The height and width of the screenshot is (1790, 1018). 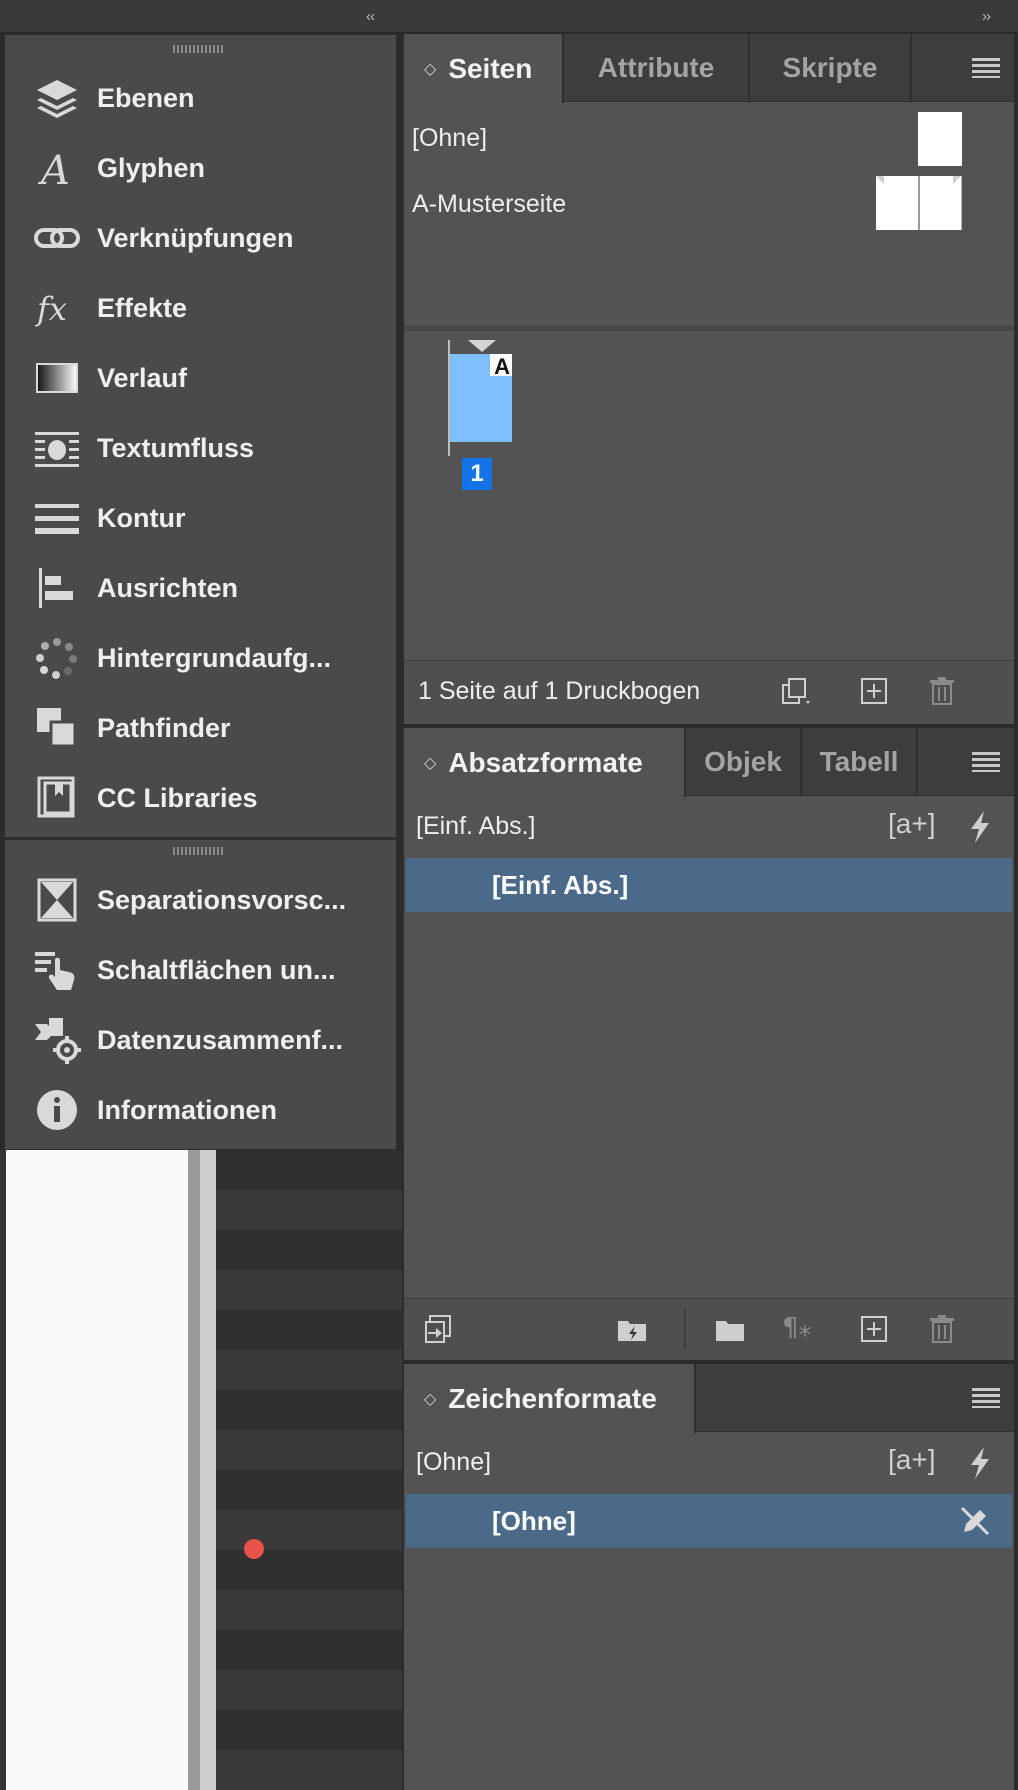 I want to click on master-label: A-Musterseite, so click(x=489, y=204).